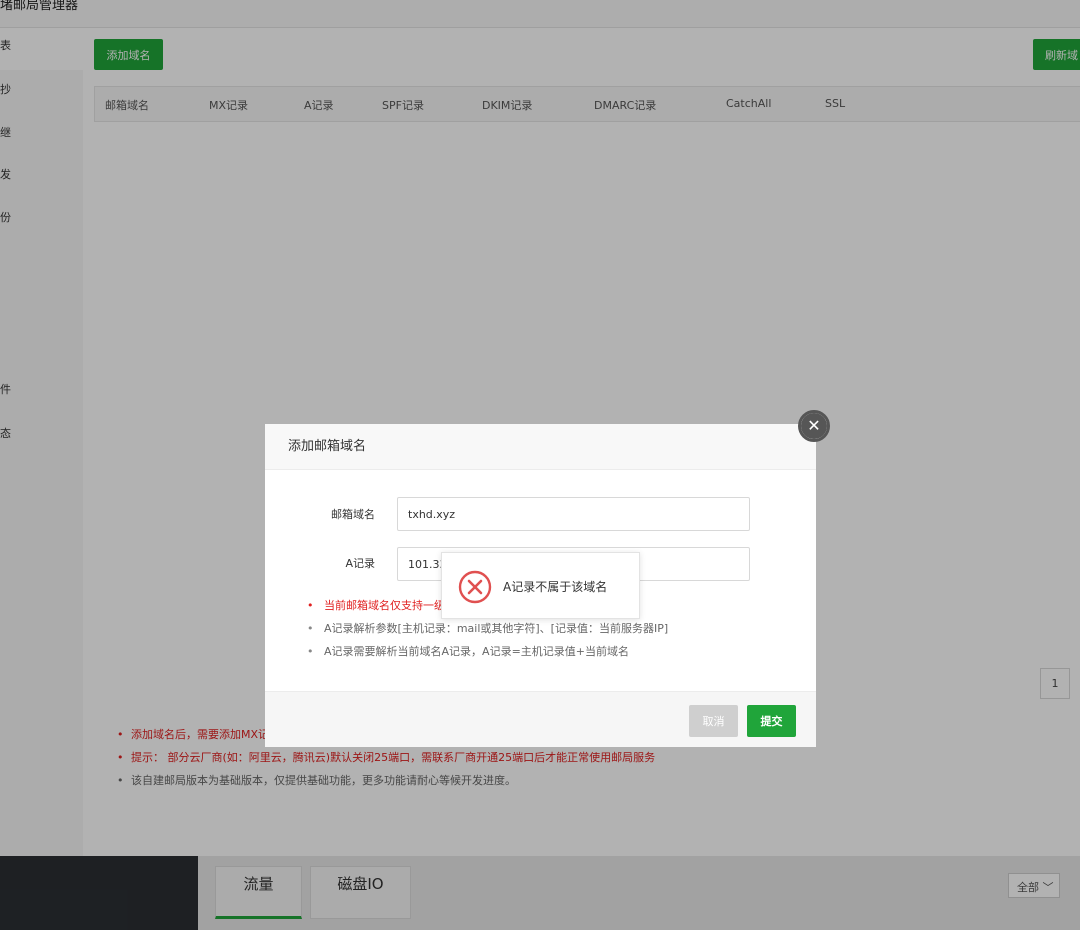  What do you see at coordinates (487, 632) in the screenshot?
I see `list-item: A记录解析参数[主机记录：mail或其他字符]、[记录值：当前服务器IP]` at bounding box center [487, 632].